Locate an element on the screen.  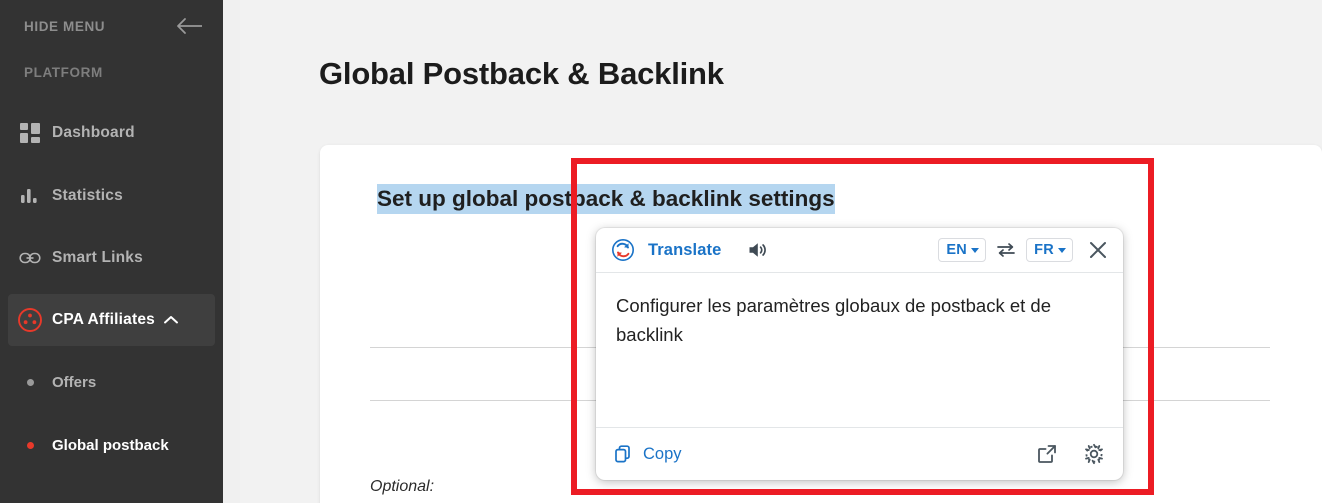
translate-popup-title: Translate is located at coordinates (685, 249).